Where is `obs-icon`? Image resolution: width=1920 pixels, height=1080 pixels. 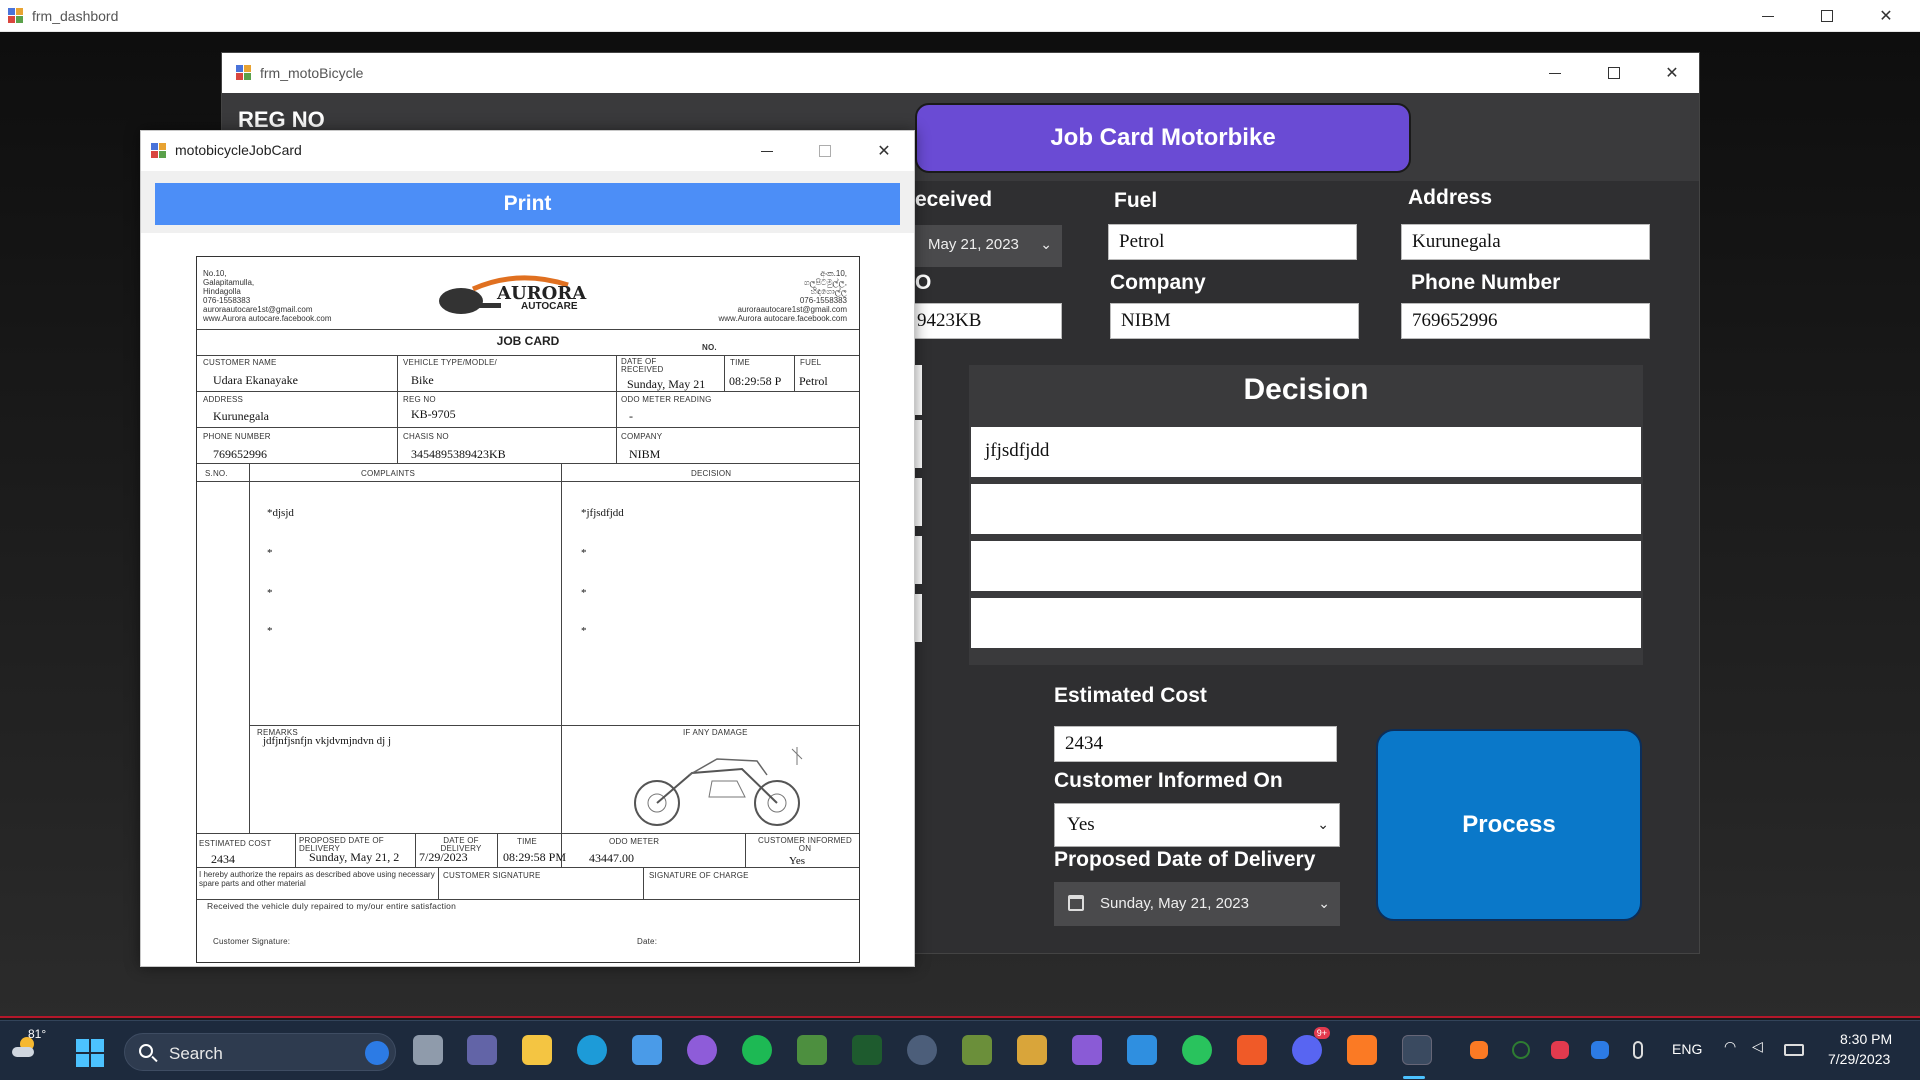 obs-icon is located at coordinates (922, 1050).